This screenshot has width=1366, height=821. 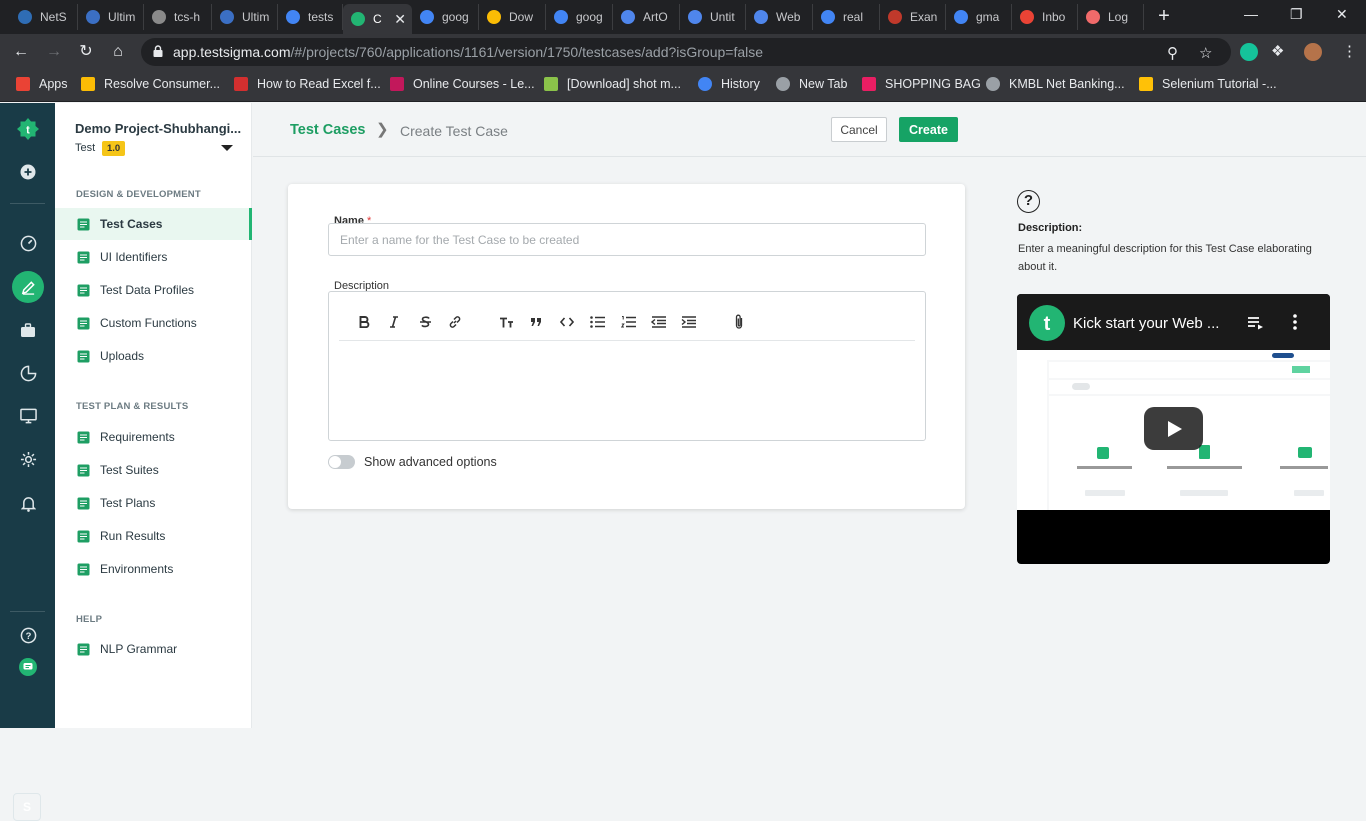 I want to click on sidebar-item: Test Suites, so click(x=153, y=470).